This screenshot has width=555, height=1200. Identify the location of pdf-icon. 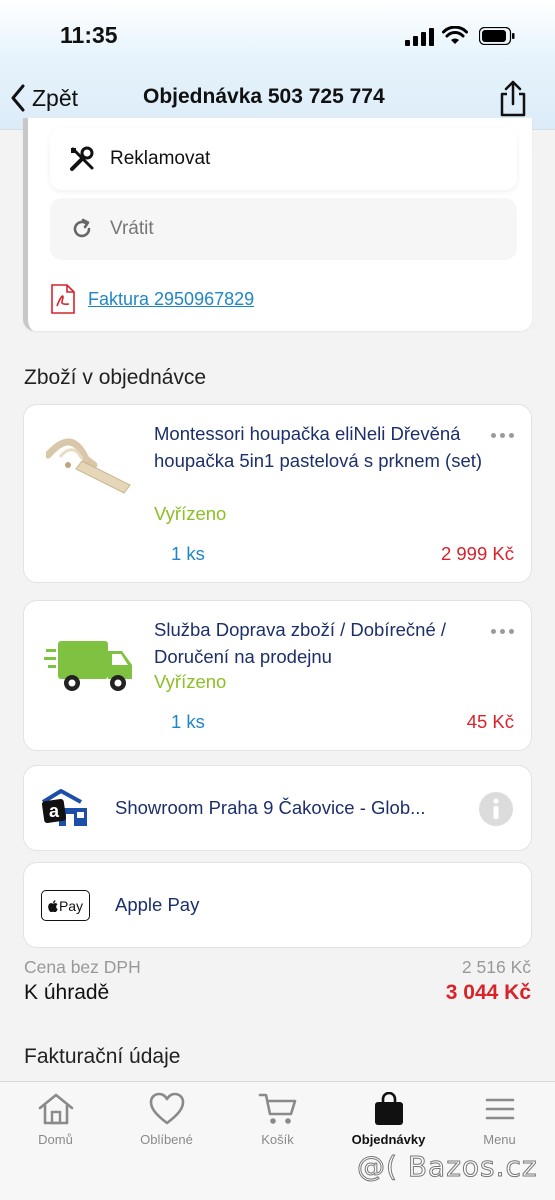
(63, 299).